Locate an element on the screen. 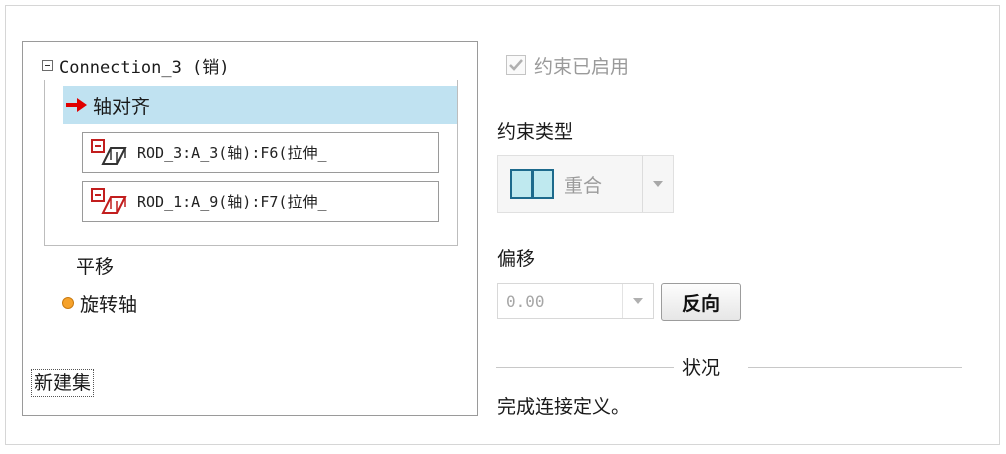 This screenshot has height=454, width=1006. coincident-icon is located at coordinates (532, 184).